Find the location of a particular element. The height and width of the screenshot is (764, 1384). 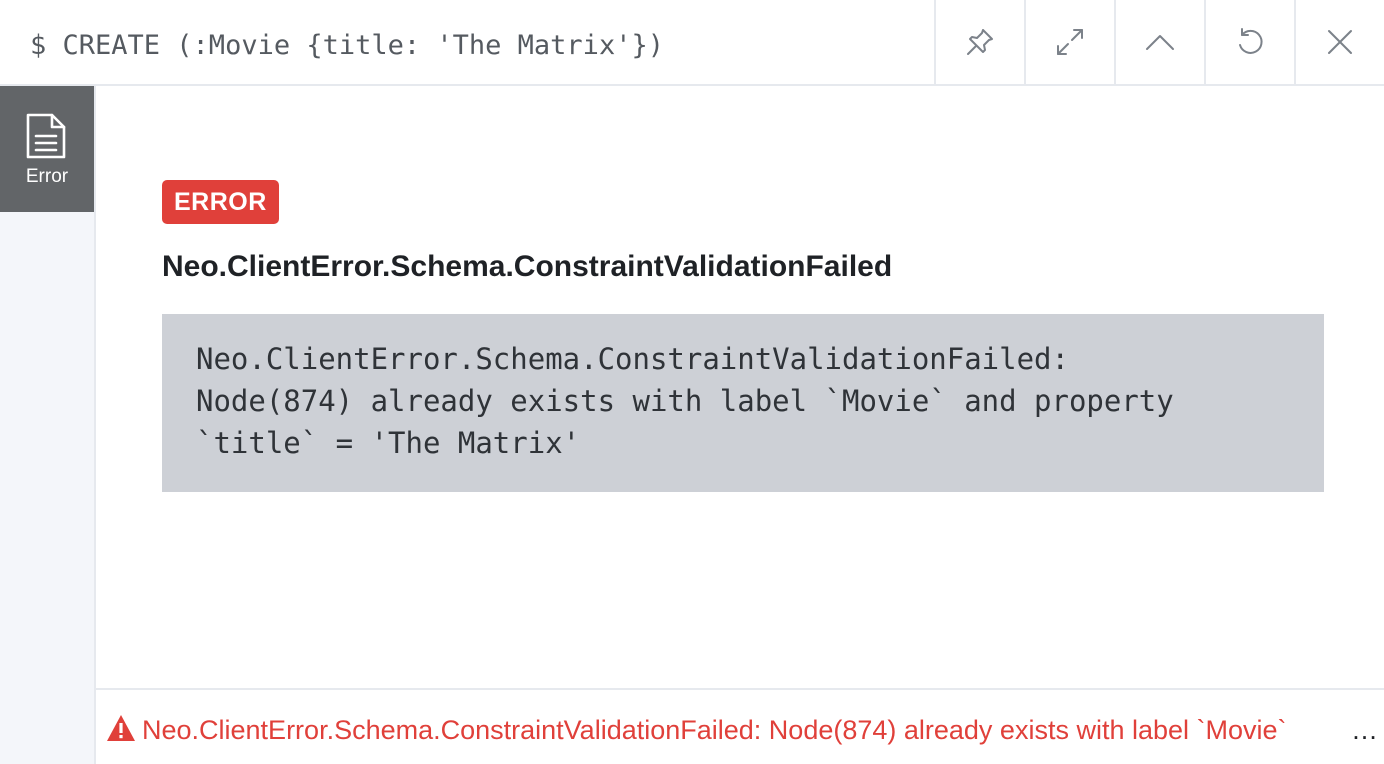

error-badge: ERROR is located at coordinates (220, 202).